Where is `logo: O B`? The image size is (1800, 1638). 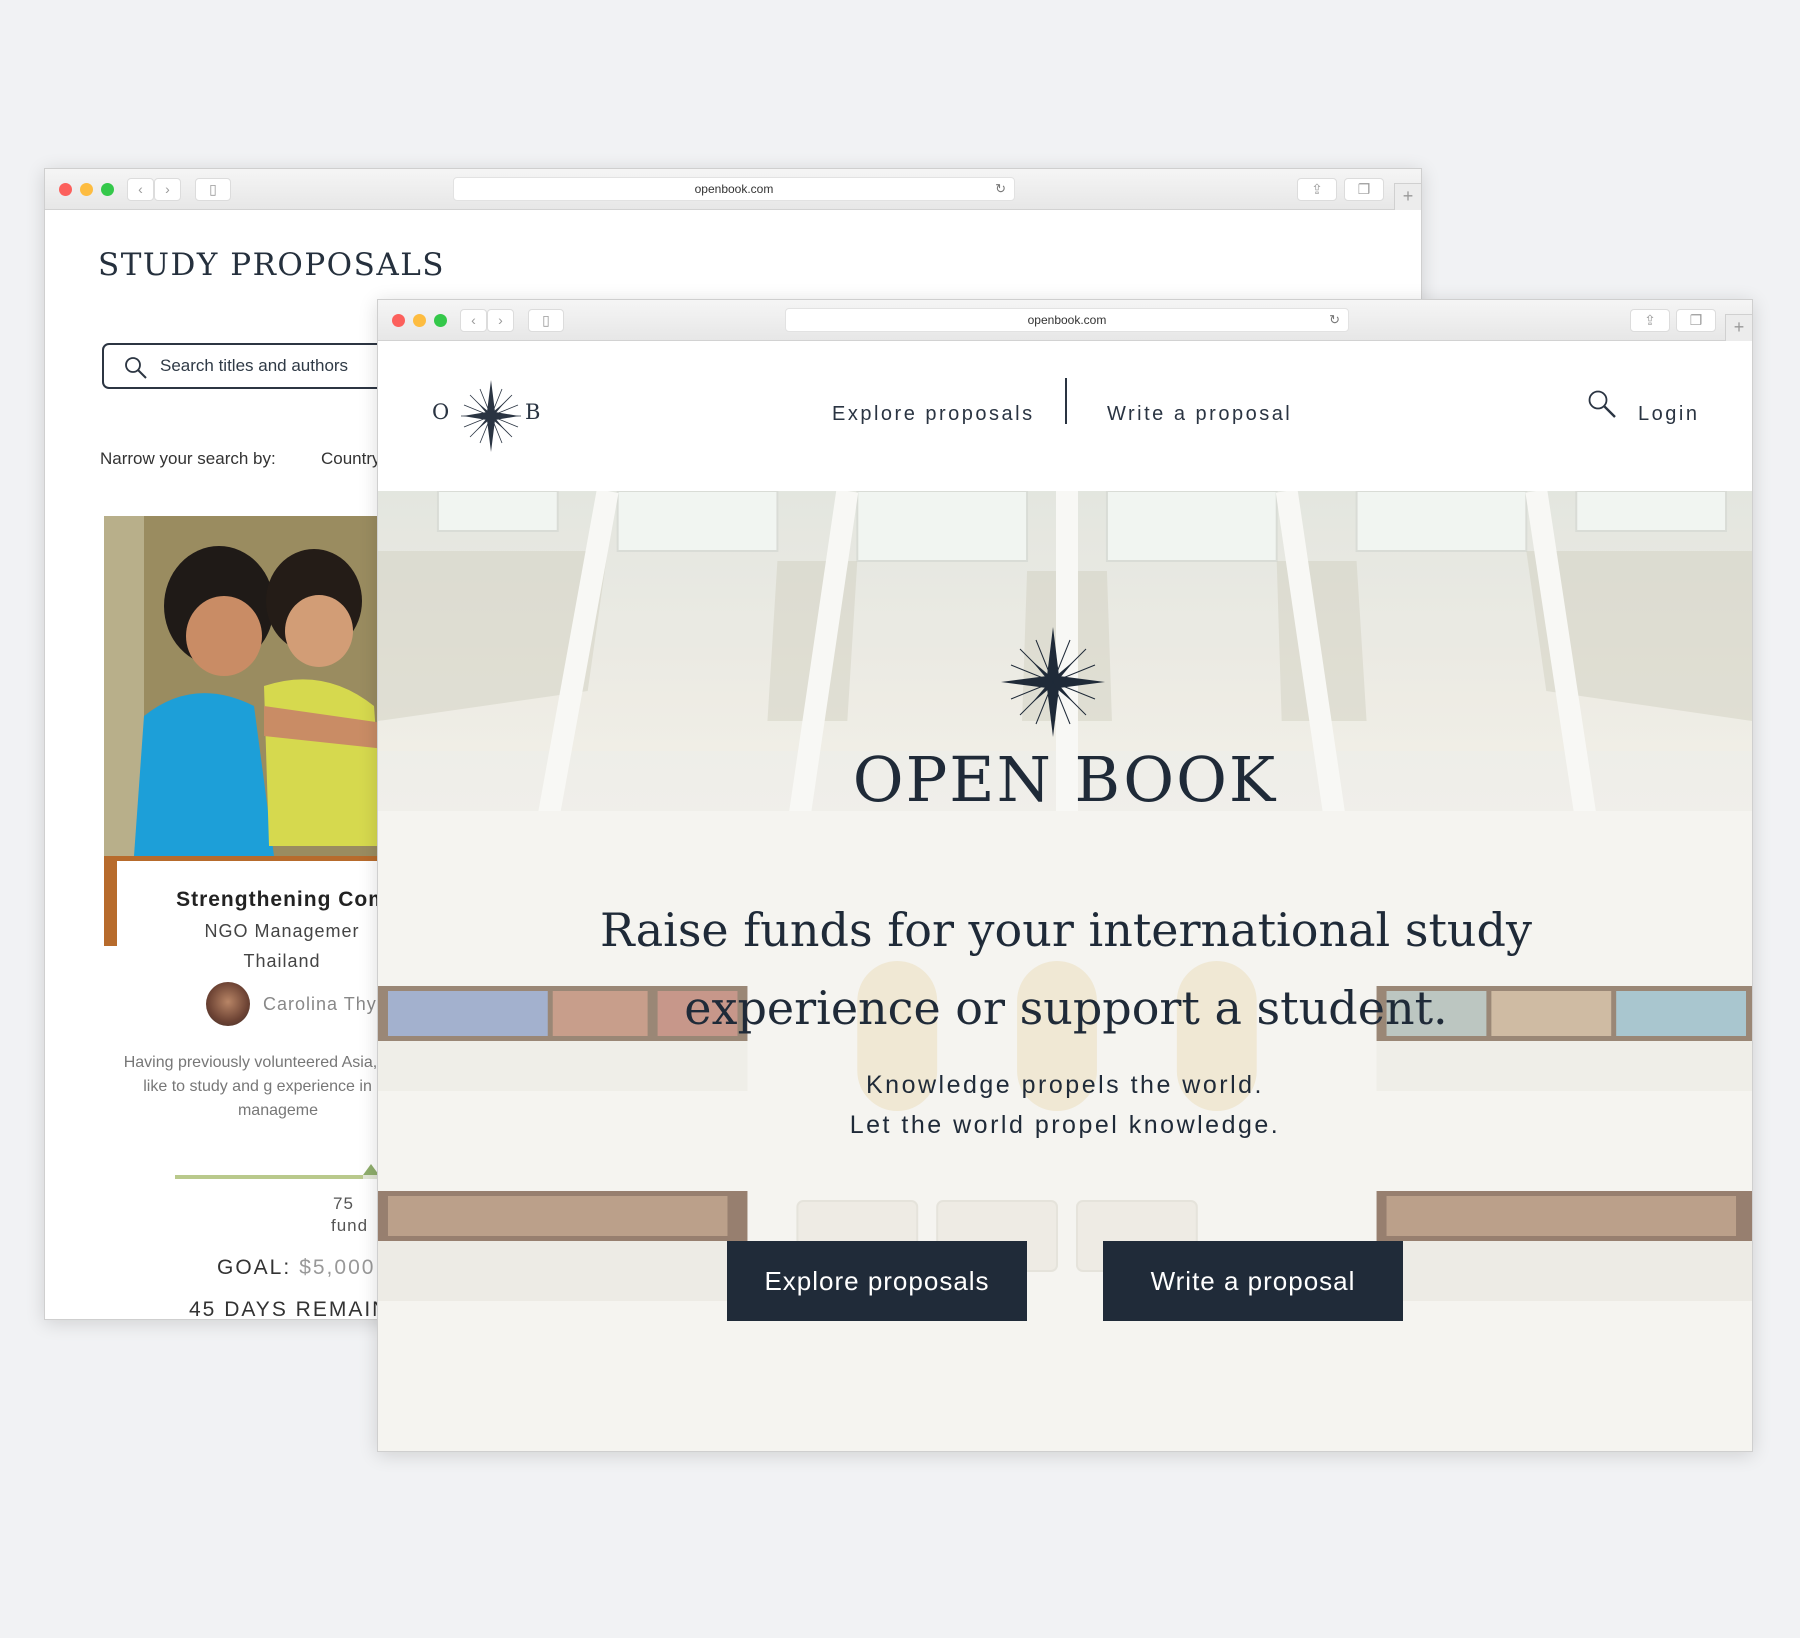
logo: O B is located at coordinates (492, 416).